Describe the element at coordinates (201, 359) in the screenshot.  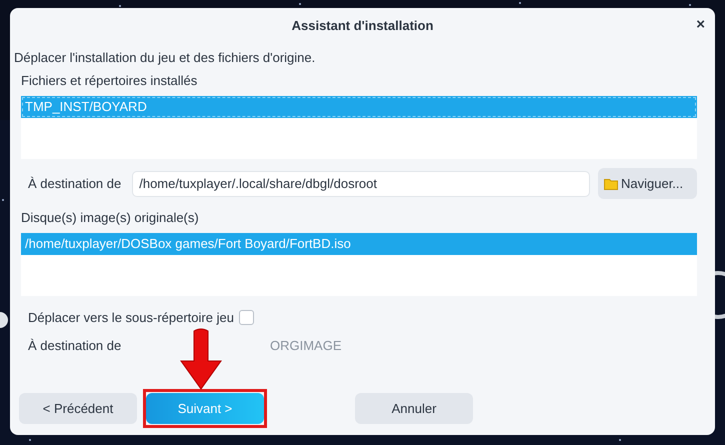
I see `arrow-icon` at that location.